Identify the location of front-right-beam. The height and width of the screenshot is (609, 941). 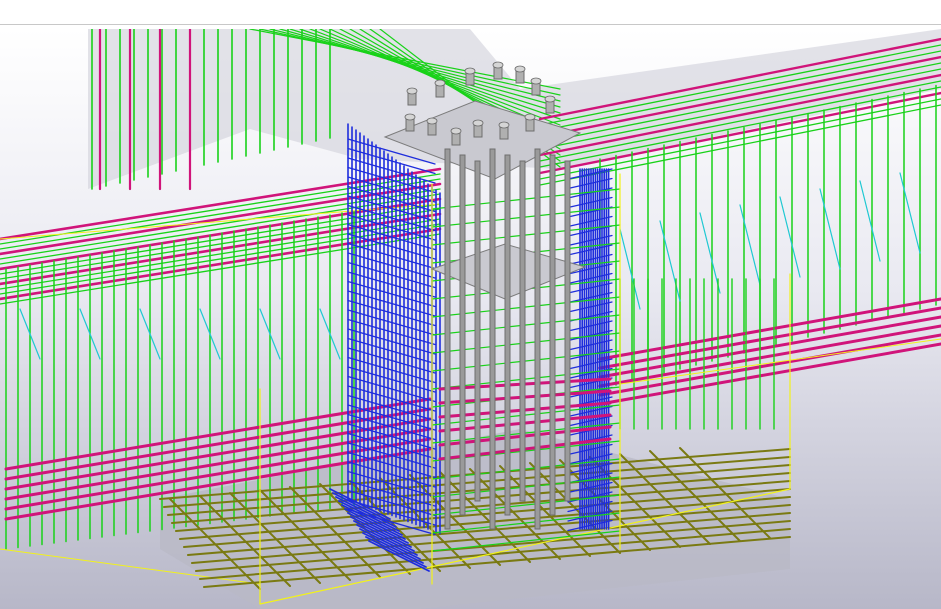
(769, 381).